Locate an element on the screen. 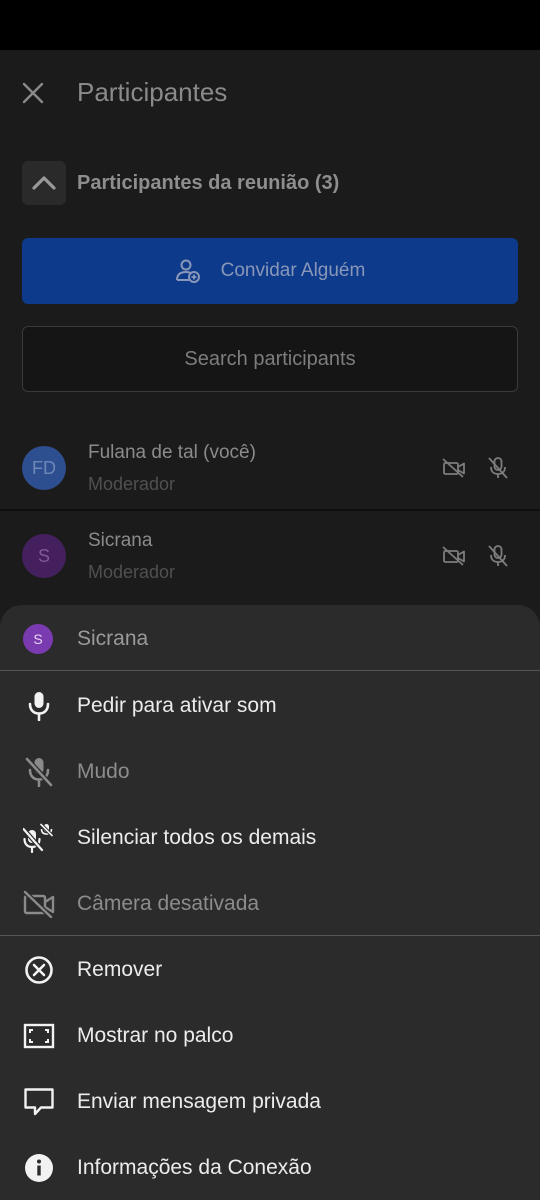  menu-label: Câmera desativada is located at coordinates (168, 903).